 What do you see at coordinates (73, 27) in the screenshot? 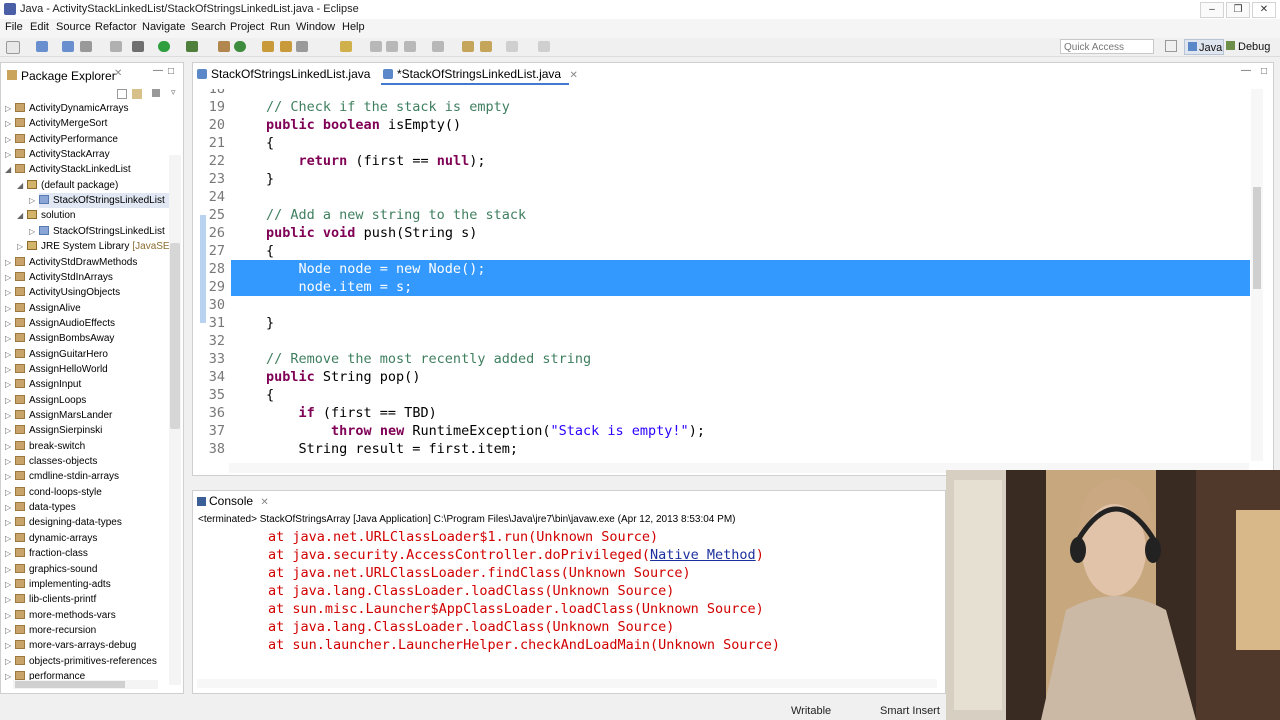
I see `menu-source: Source` at bounding box center [73, 27].